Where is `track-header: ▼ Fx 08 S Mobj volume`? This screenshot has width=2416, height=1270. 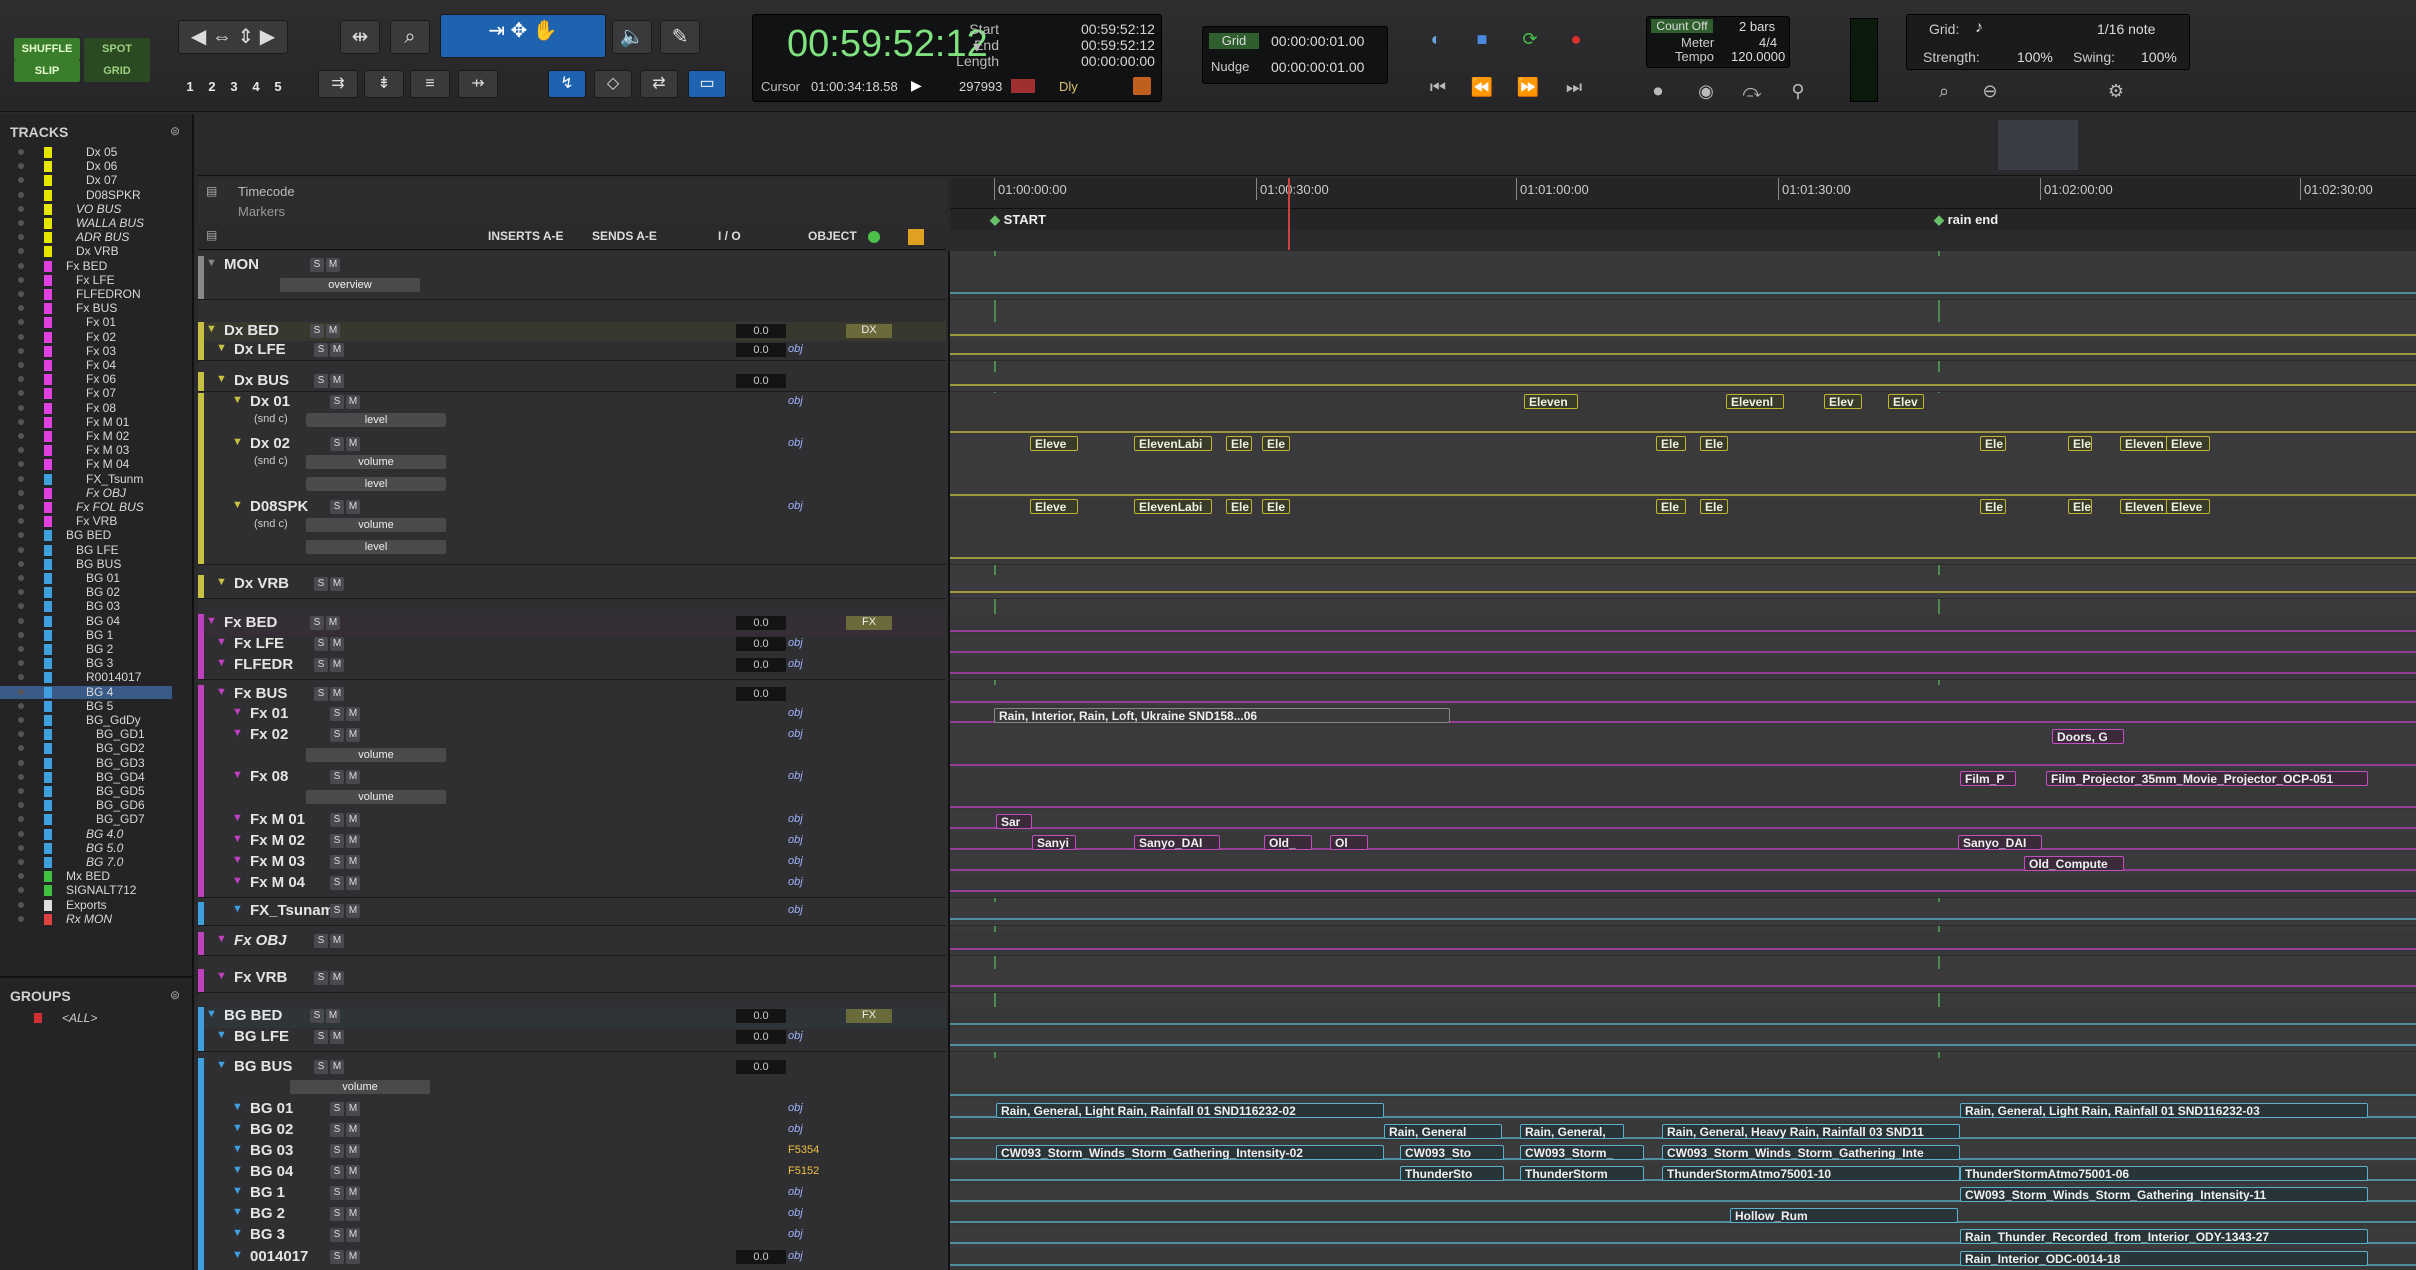 track-header: ▼ Fx 08 S Mobj volume is located at coordinates (572, 791).